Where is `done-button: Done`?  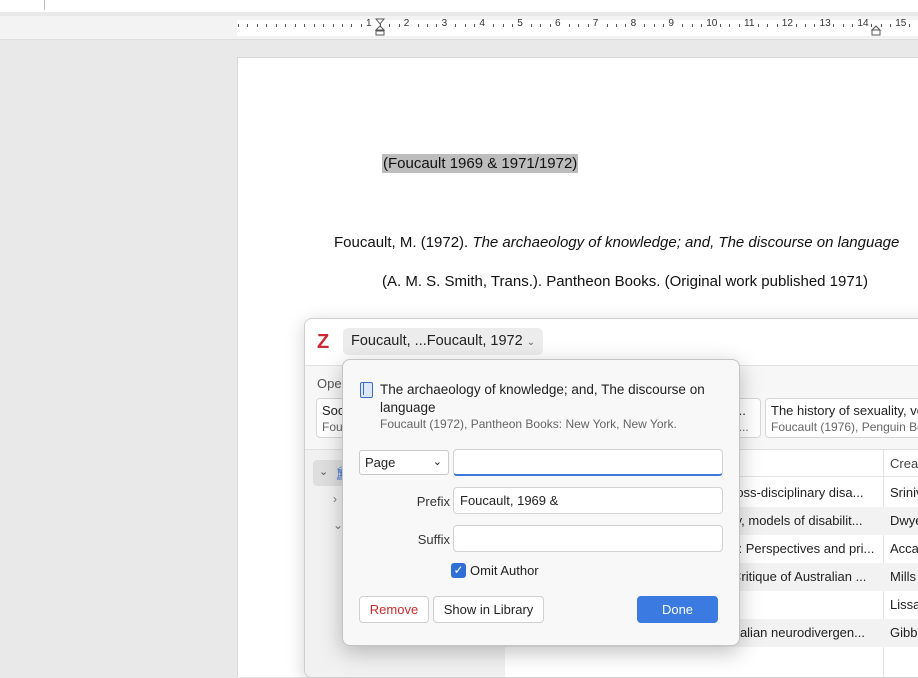 done-button: Done is located at coordinates (677, 609).